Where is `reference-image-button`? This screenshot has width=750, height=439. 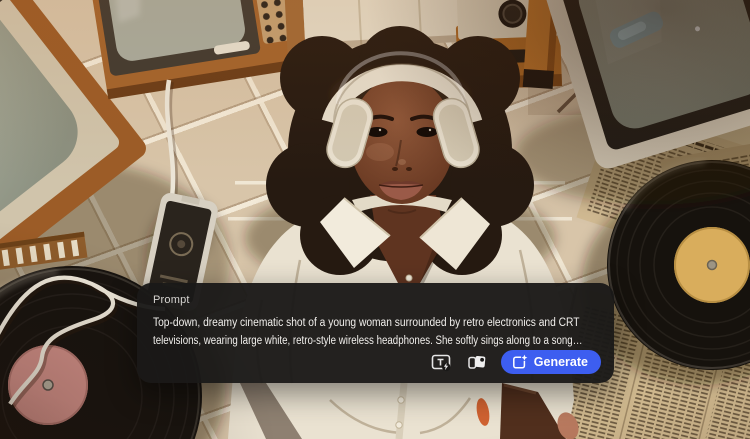
reference-image-button is located at coordinates (477, 362).